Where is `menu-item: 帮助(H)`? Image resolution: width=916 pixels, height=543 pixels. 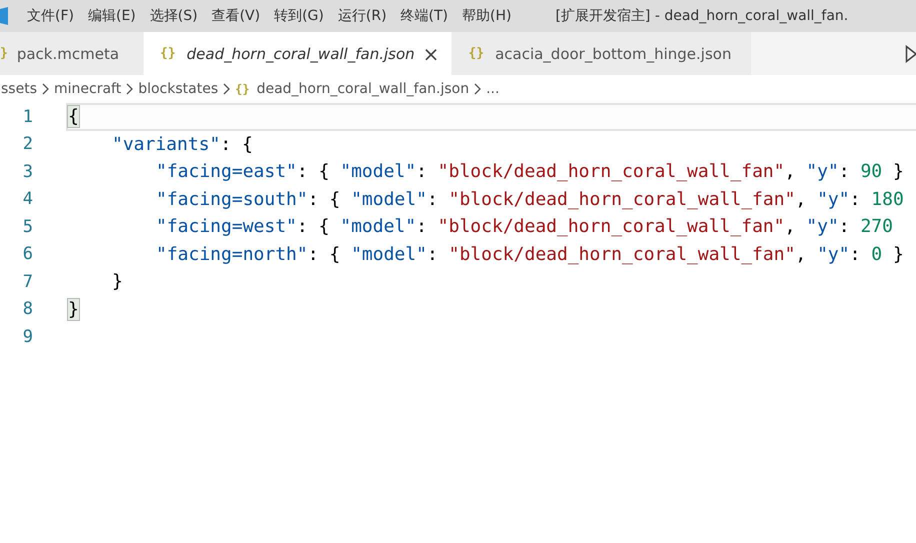
menu-item: 帮助(H) is located at coordinates (487, 16).